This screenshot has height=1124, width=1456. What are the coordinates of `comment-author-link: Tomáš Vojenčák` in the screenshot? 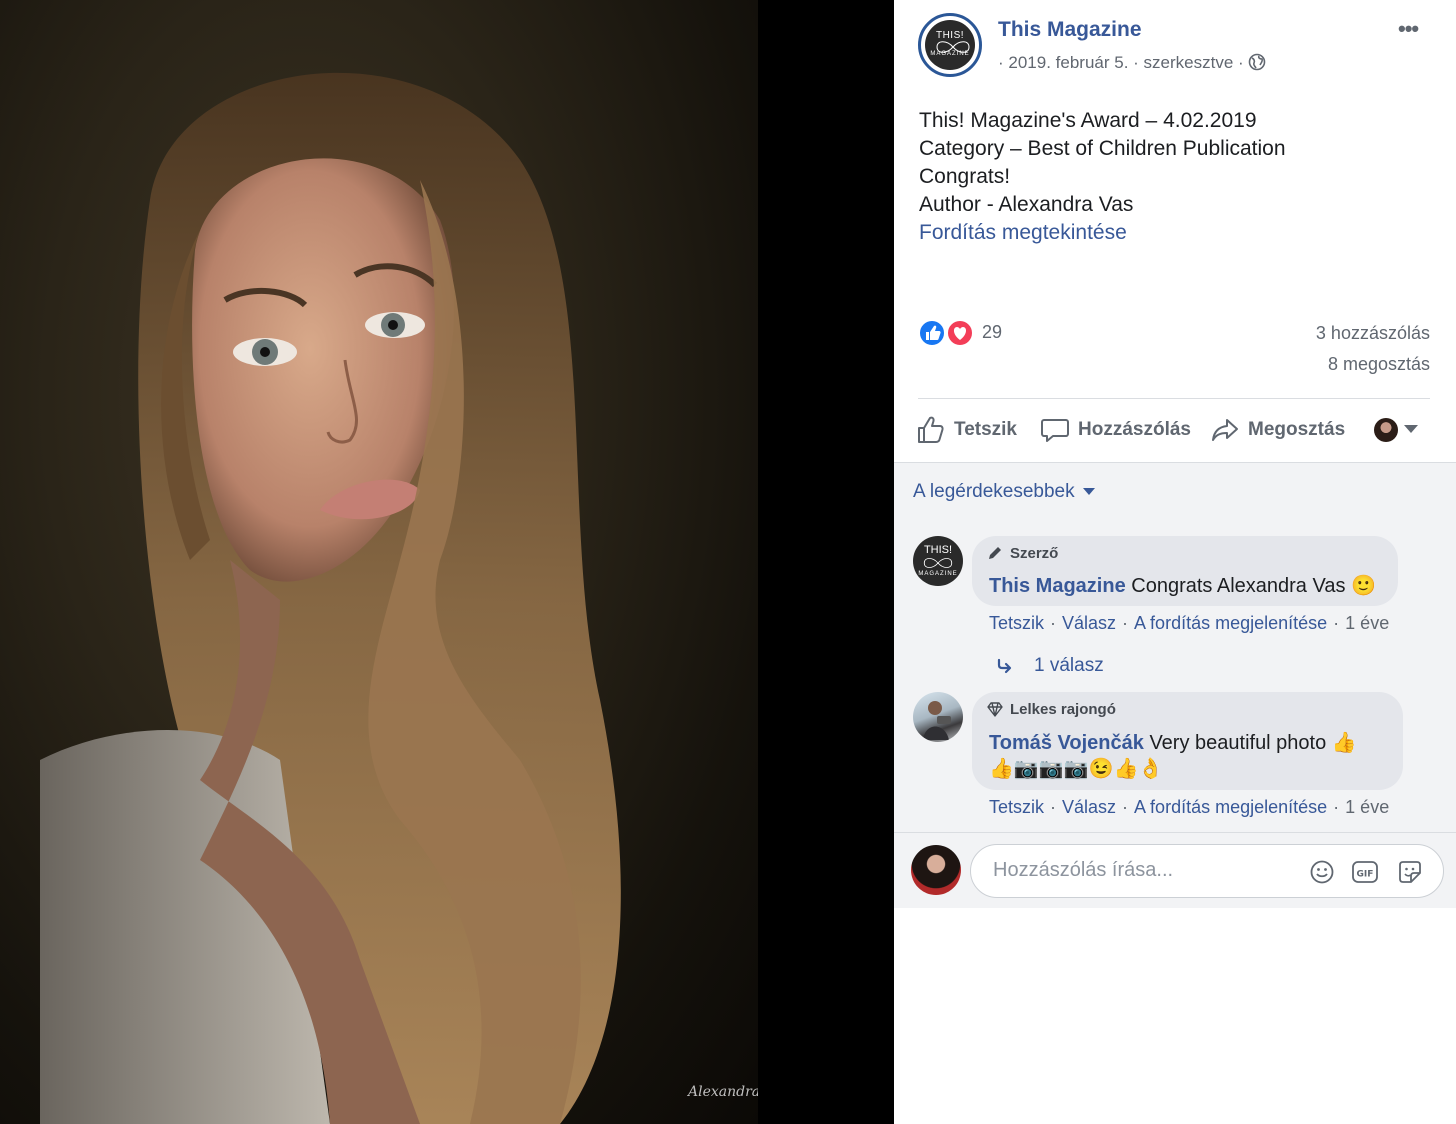 It's located at (1066, 743).